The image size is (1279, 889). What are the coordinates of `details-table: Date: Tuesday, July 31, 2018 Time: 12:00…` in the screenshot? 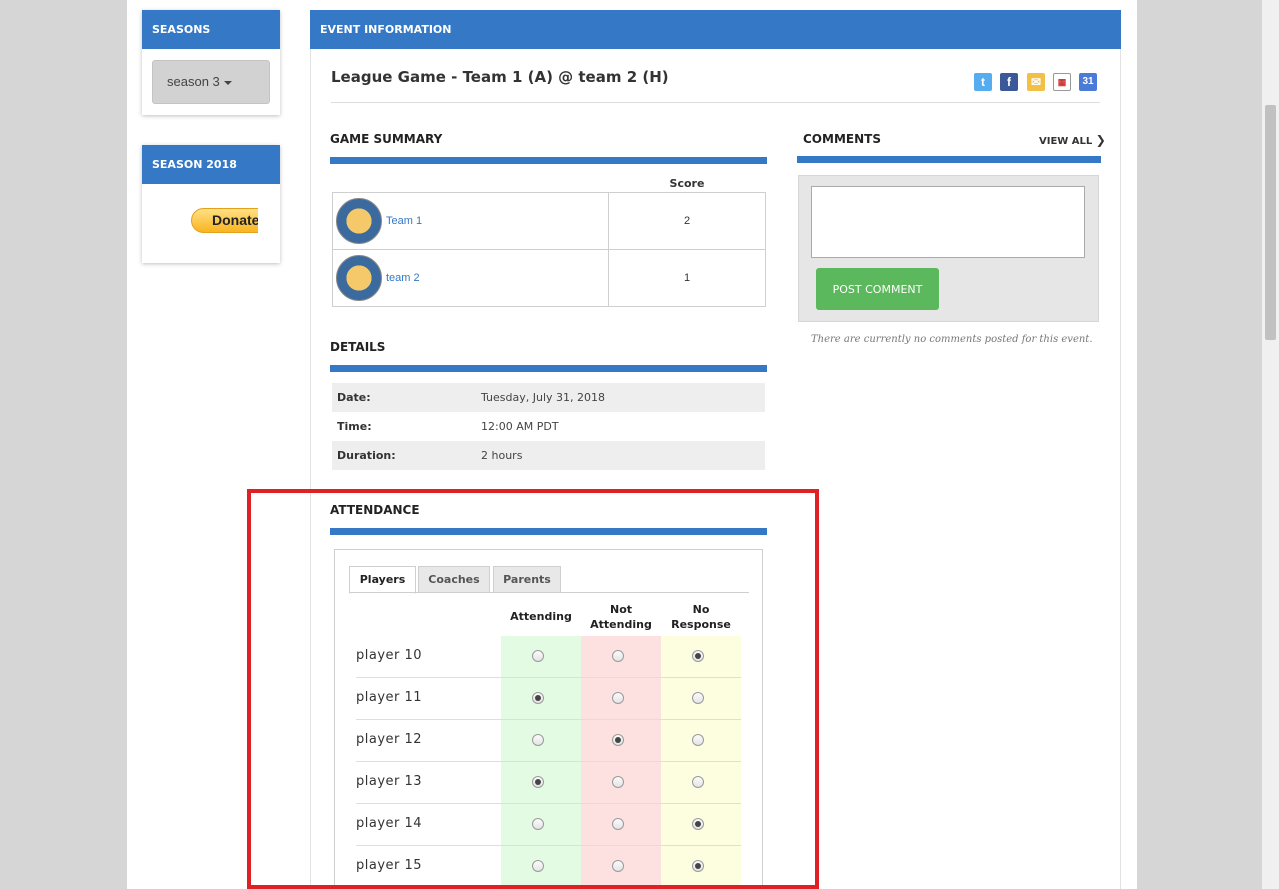 It's located at (548, 426).